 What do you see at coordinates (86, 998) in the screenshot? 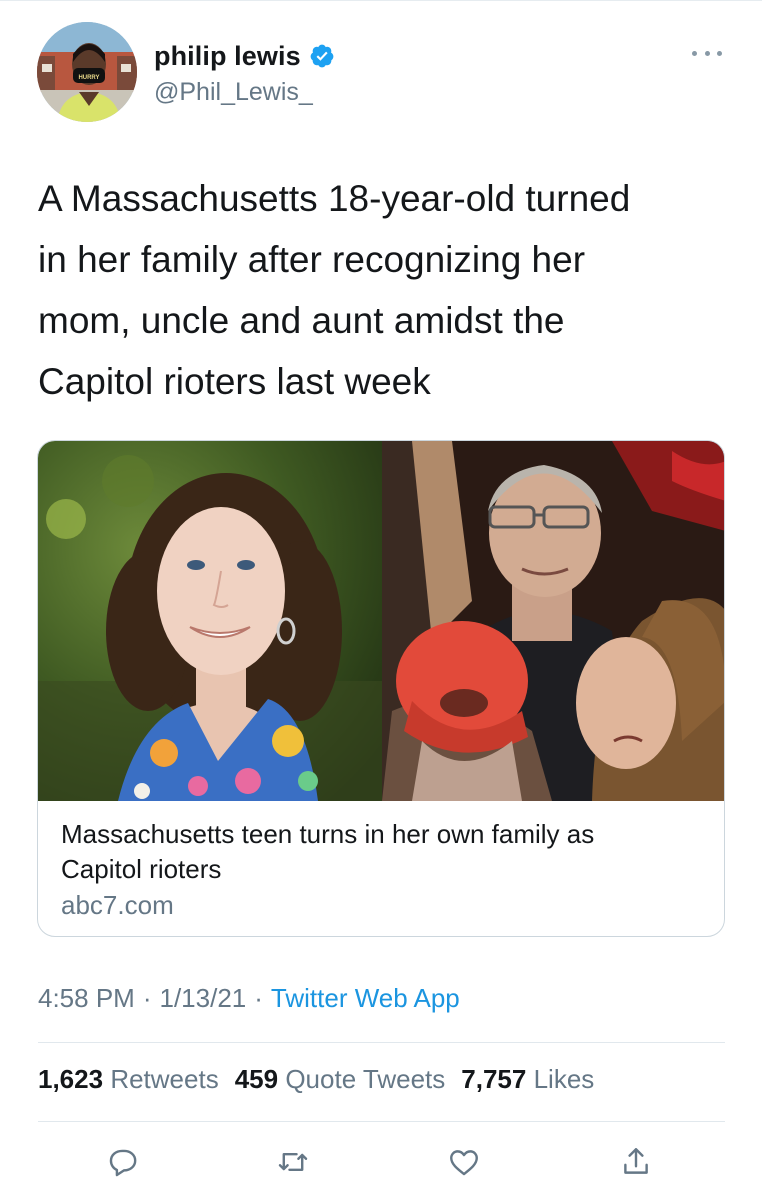
I see `tweet-time: 4:58 PM` at bounding box center [86, 998].